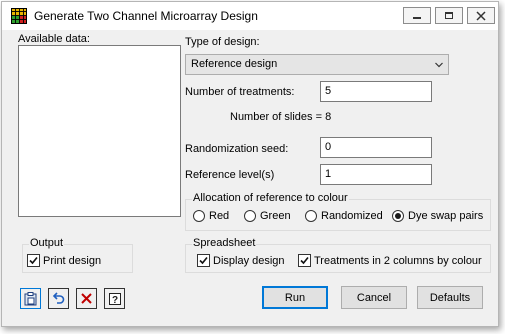 The image size is (505, 334). I want to click on display-design-label: Display design, so click(249, 260).